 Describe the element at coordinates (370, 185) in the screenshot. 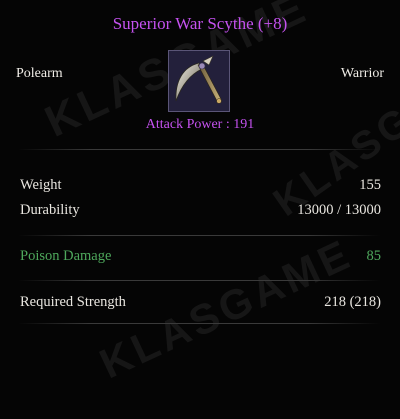

I see `stat-value: 155` at that location.